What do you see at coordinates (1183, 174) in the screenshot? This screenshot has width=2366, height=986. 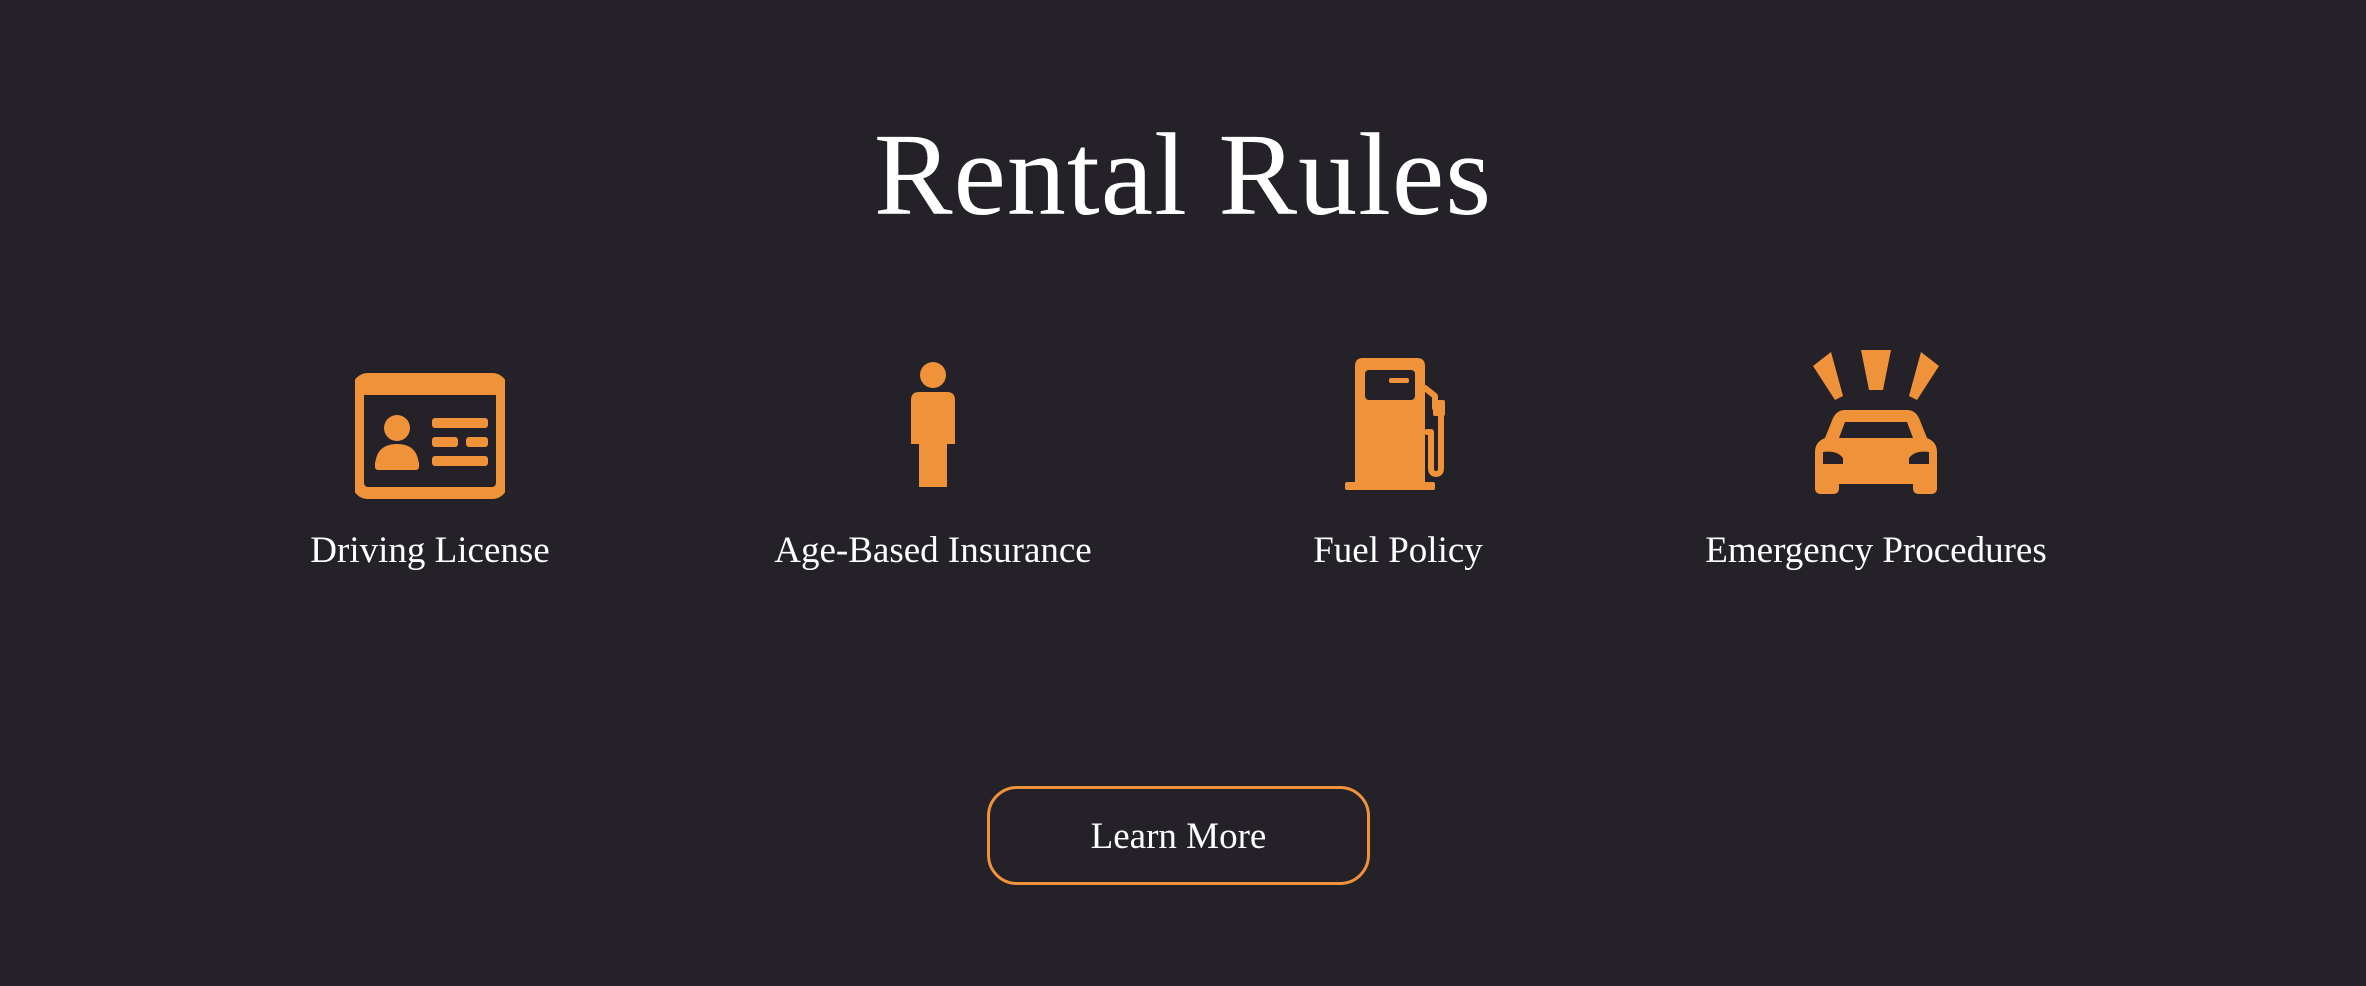 I see `page-title: Rental Rules` at bounding box center [1183, 174].